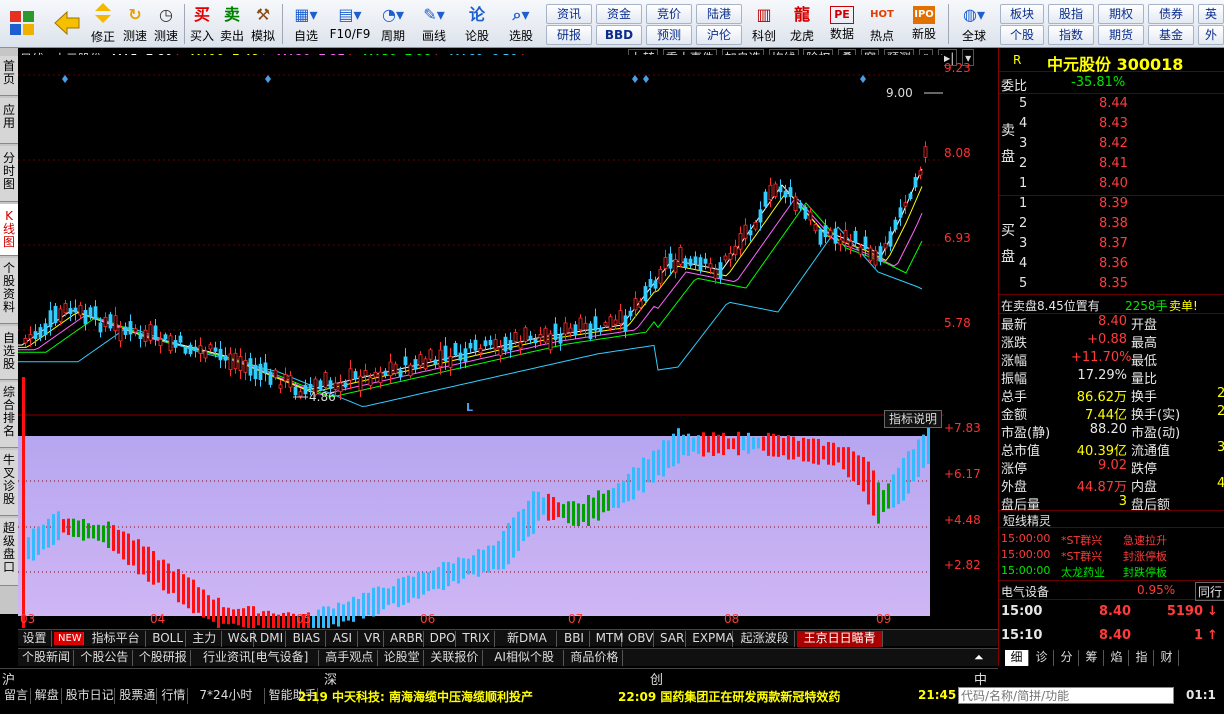 This screenshot has height=714, width=1224. What do you see at coordinates (1113, 203) in the screenshot?
I see `buy-price: 8.39` at bounding box center [1113, 203].